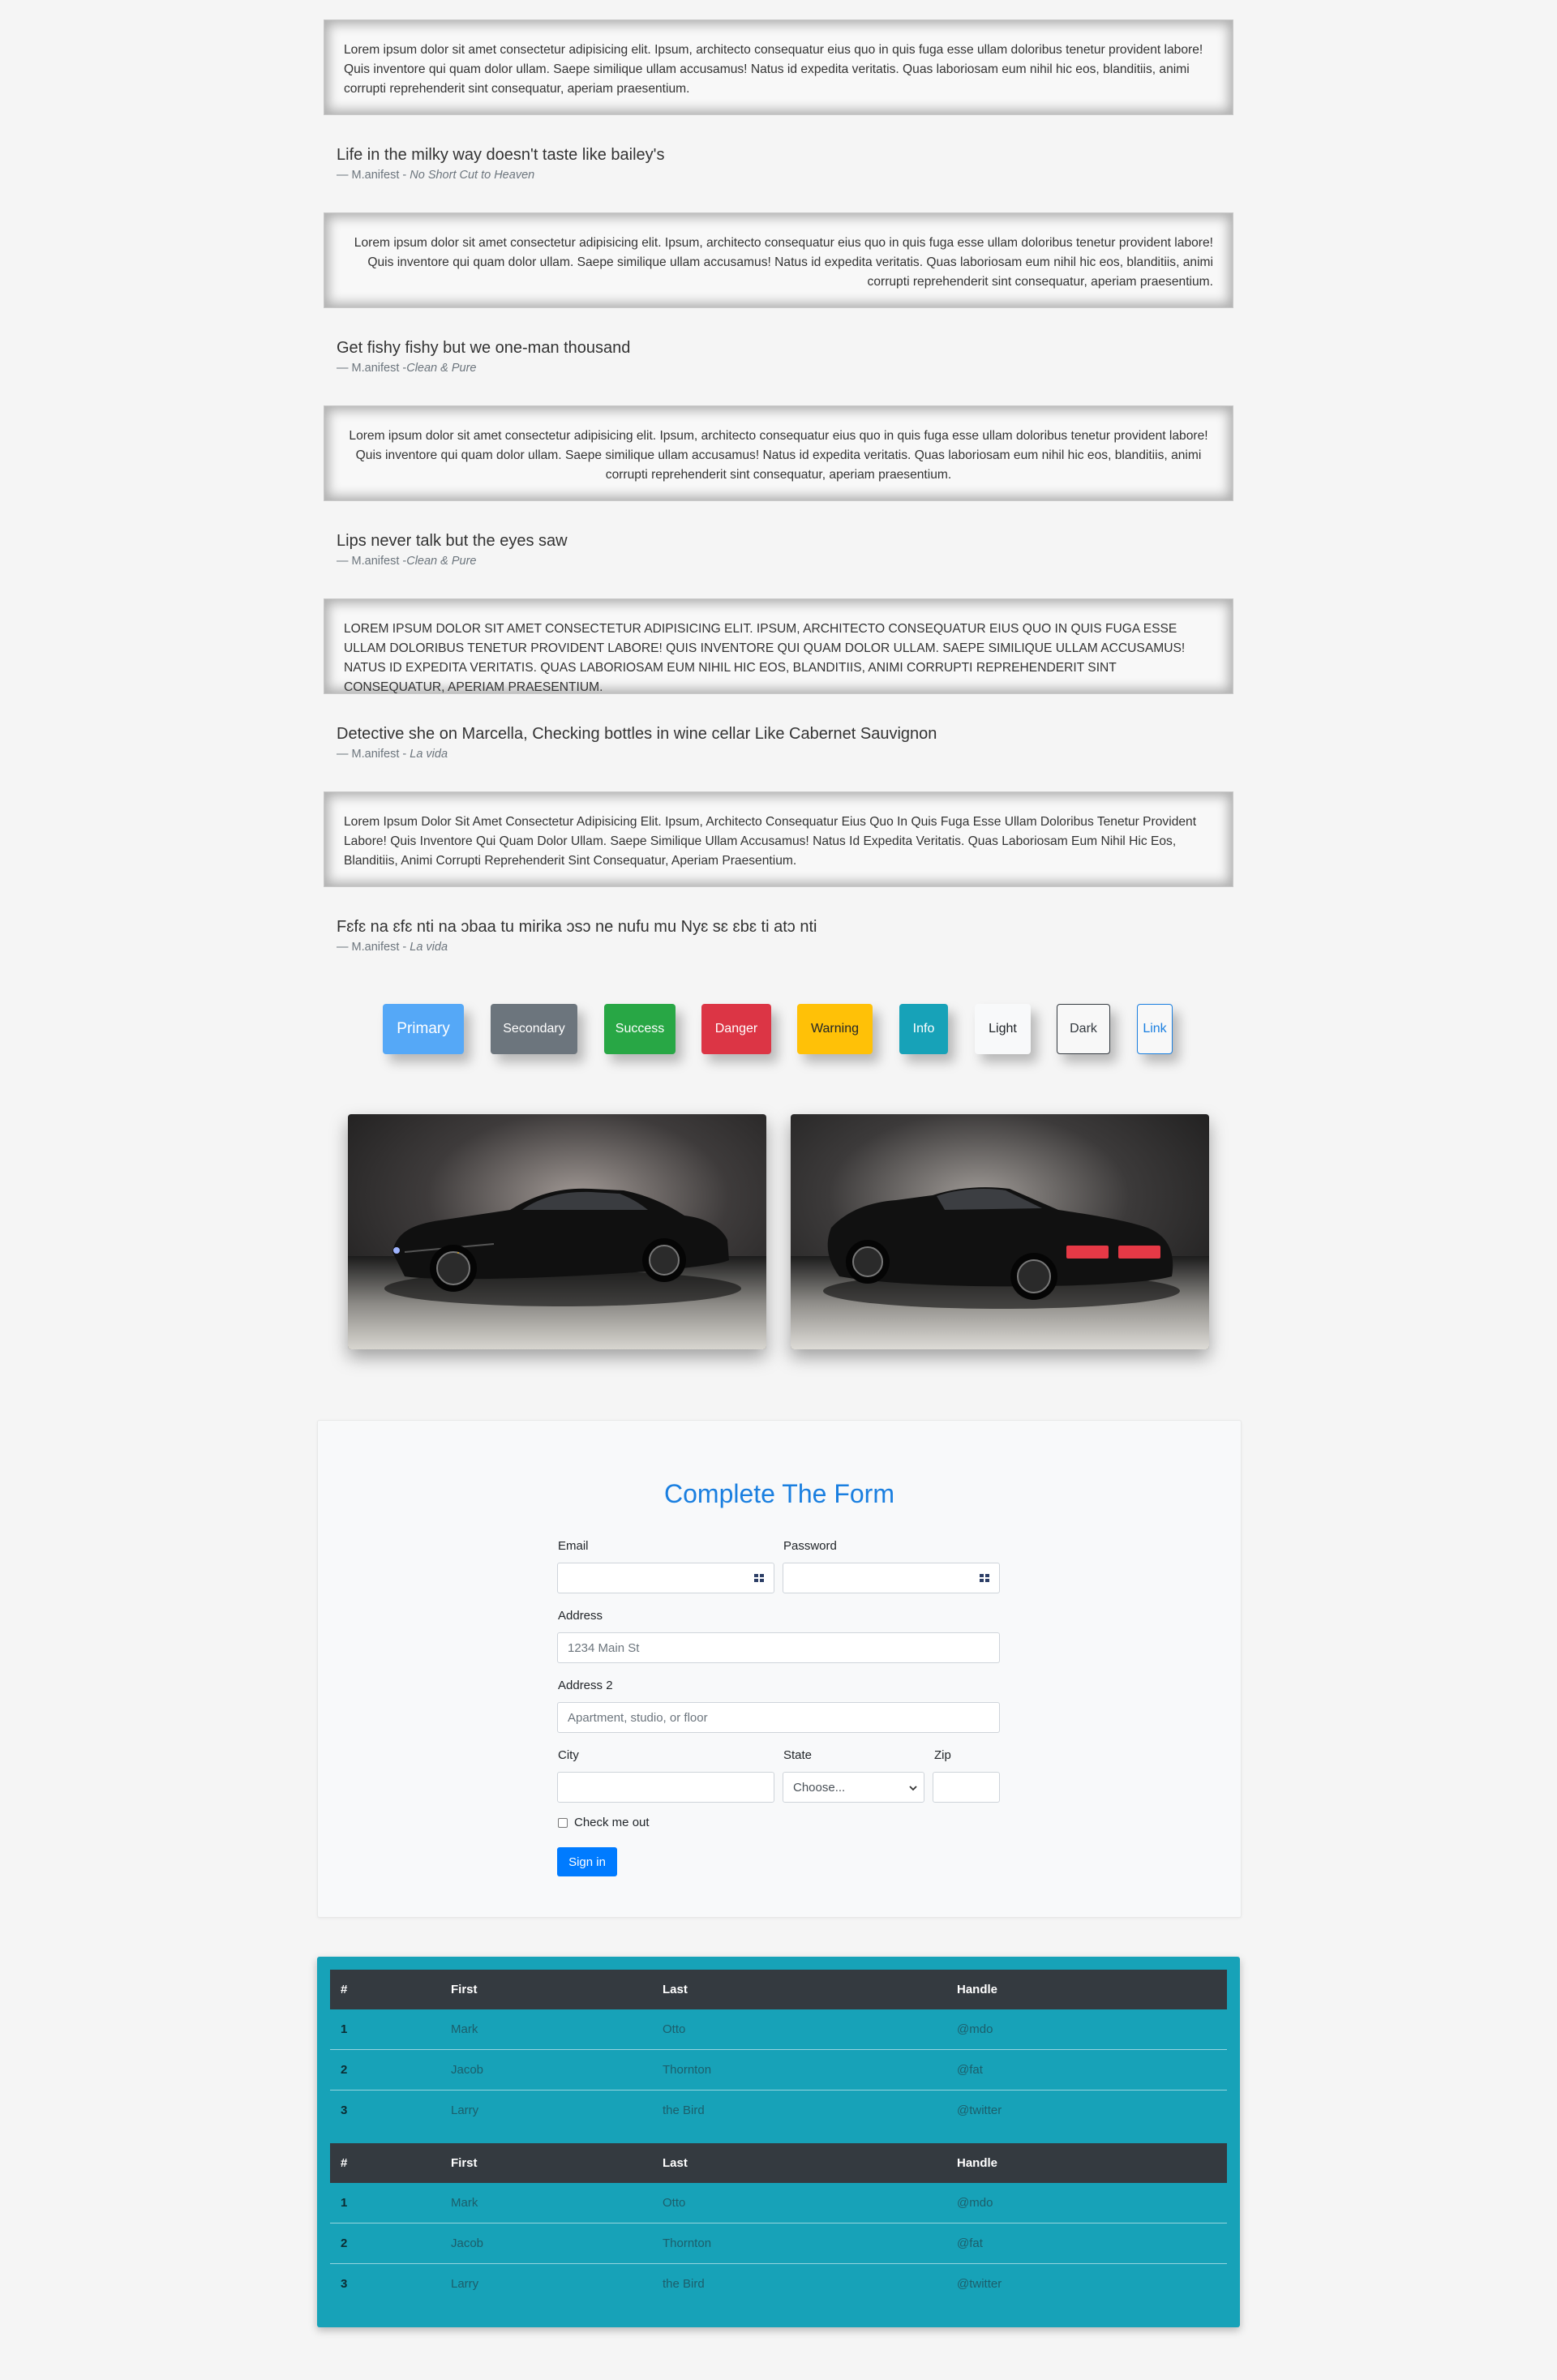  What do you see at coordinates (1000, 1231) in the screenshot?
I see `car-rear-illustration` at bounding box center [1000, 1231].